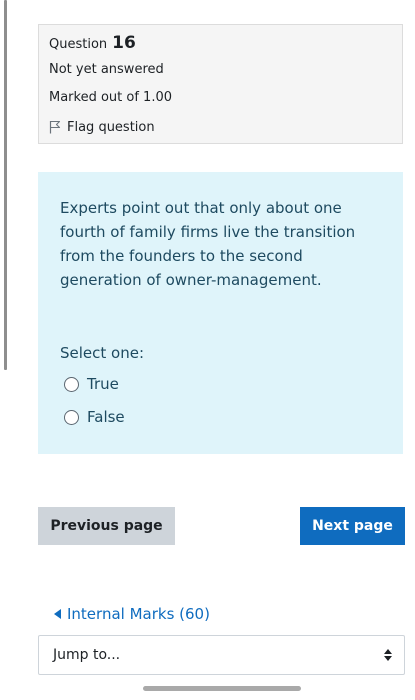 This screenshot has width=415, height=700. Describe the element at coordinates (220, 384) in the screenshot. I see `option-true: True` at that location.